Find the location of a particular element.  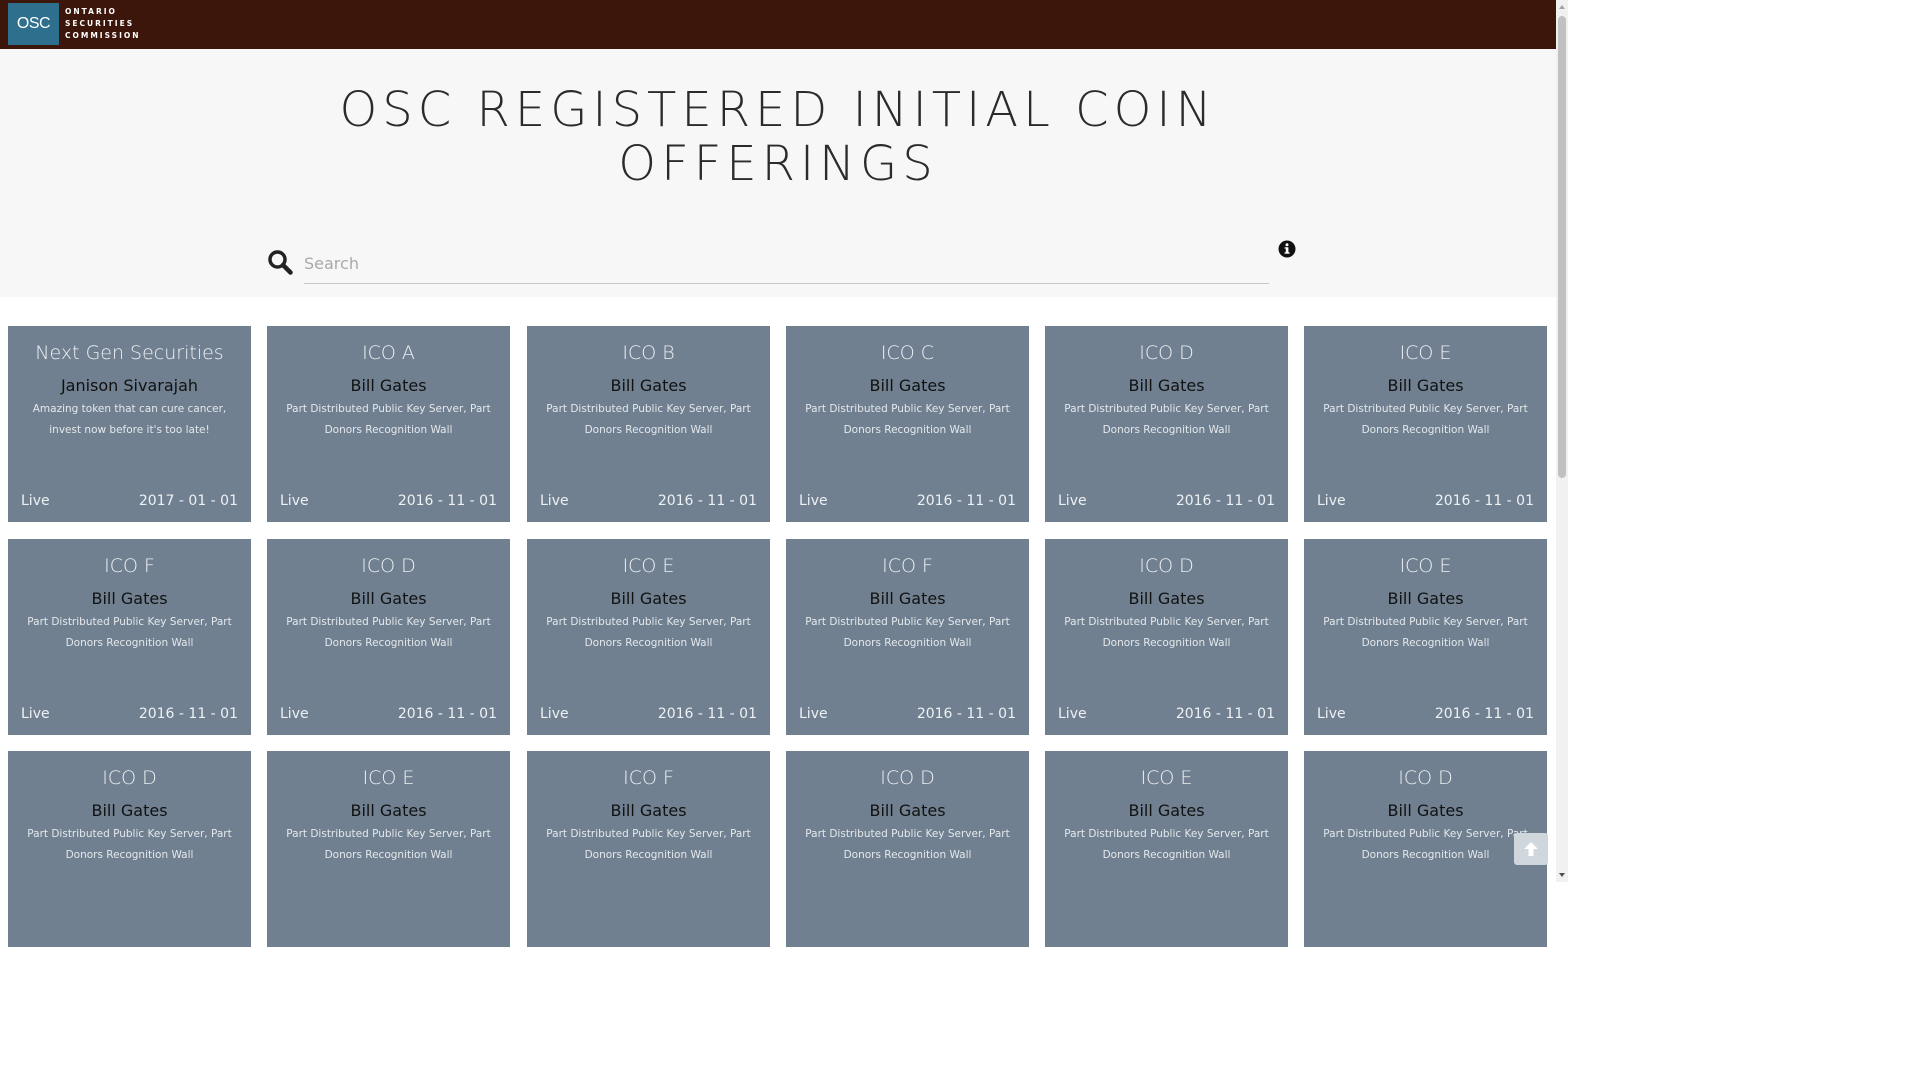

scroll-down-arrow-icon is located at coordinates (1562, 875).